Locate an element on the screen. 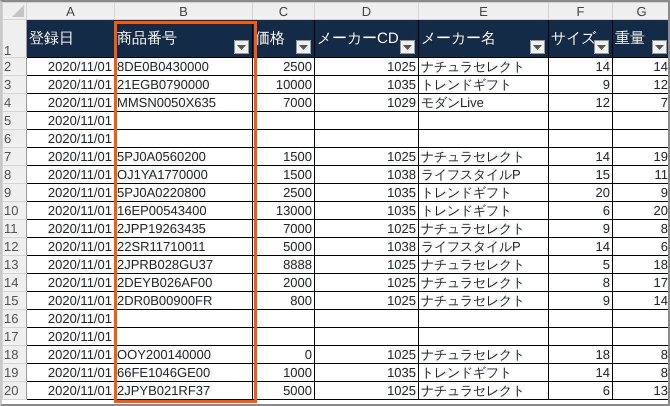 This screenshot has width=670, height=406. table-cell: 12 is located at coordinates (580, 103).